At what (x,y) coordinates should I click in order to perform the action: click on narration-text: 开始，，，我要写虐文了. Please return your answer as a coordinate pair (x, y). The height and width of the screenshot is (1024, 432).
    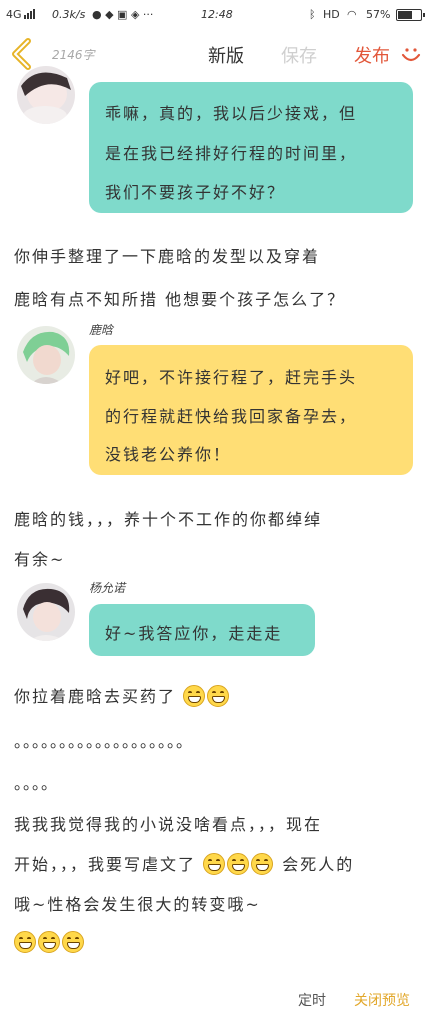
    Looking at the image, I should click on (105, 864).